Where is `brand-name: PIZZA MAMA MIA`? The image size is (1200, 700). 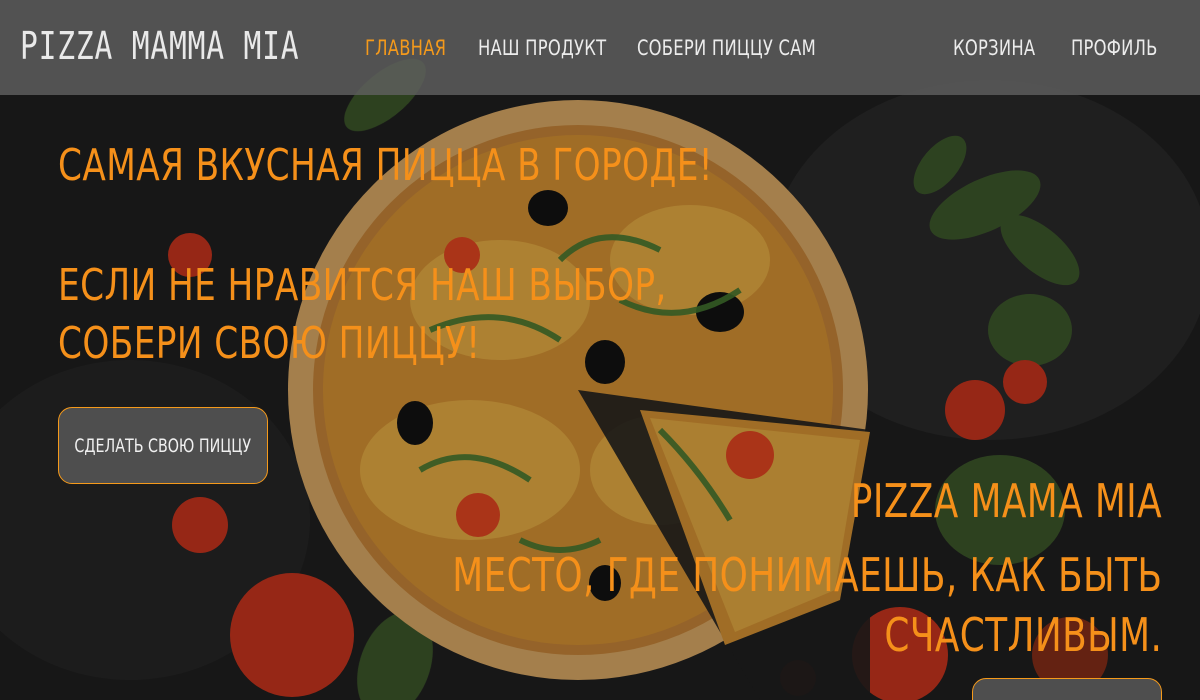
brand-name: PIZZA MAMA MIA is located at coordinates (1006, 501).